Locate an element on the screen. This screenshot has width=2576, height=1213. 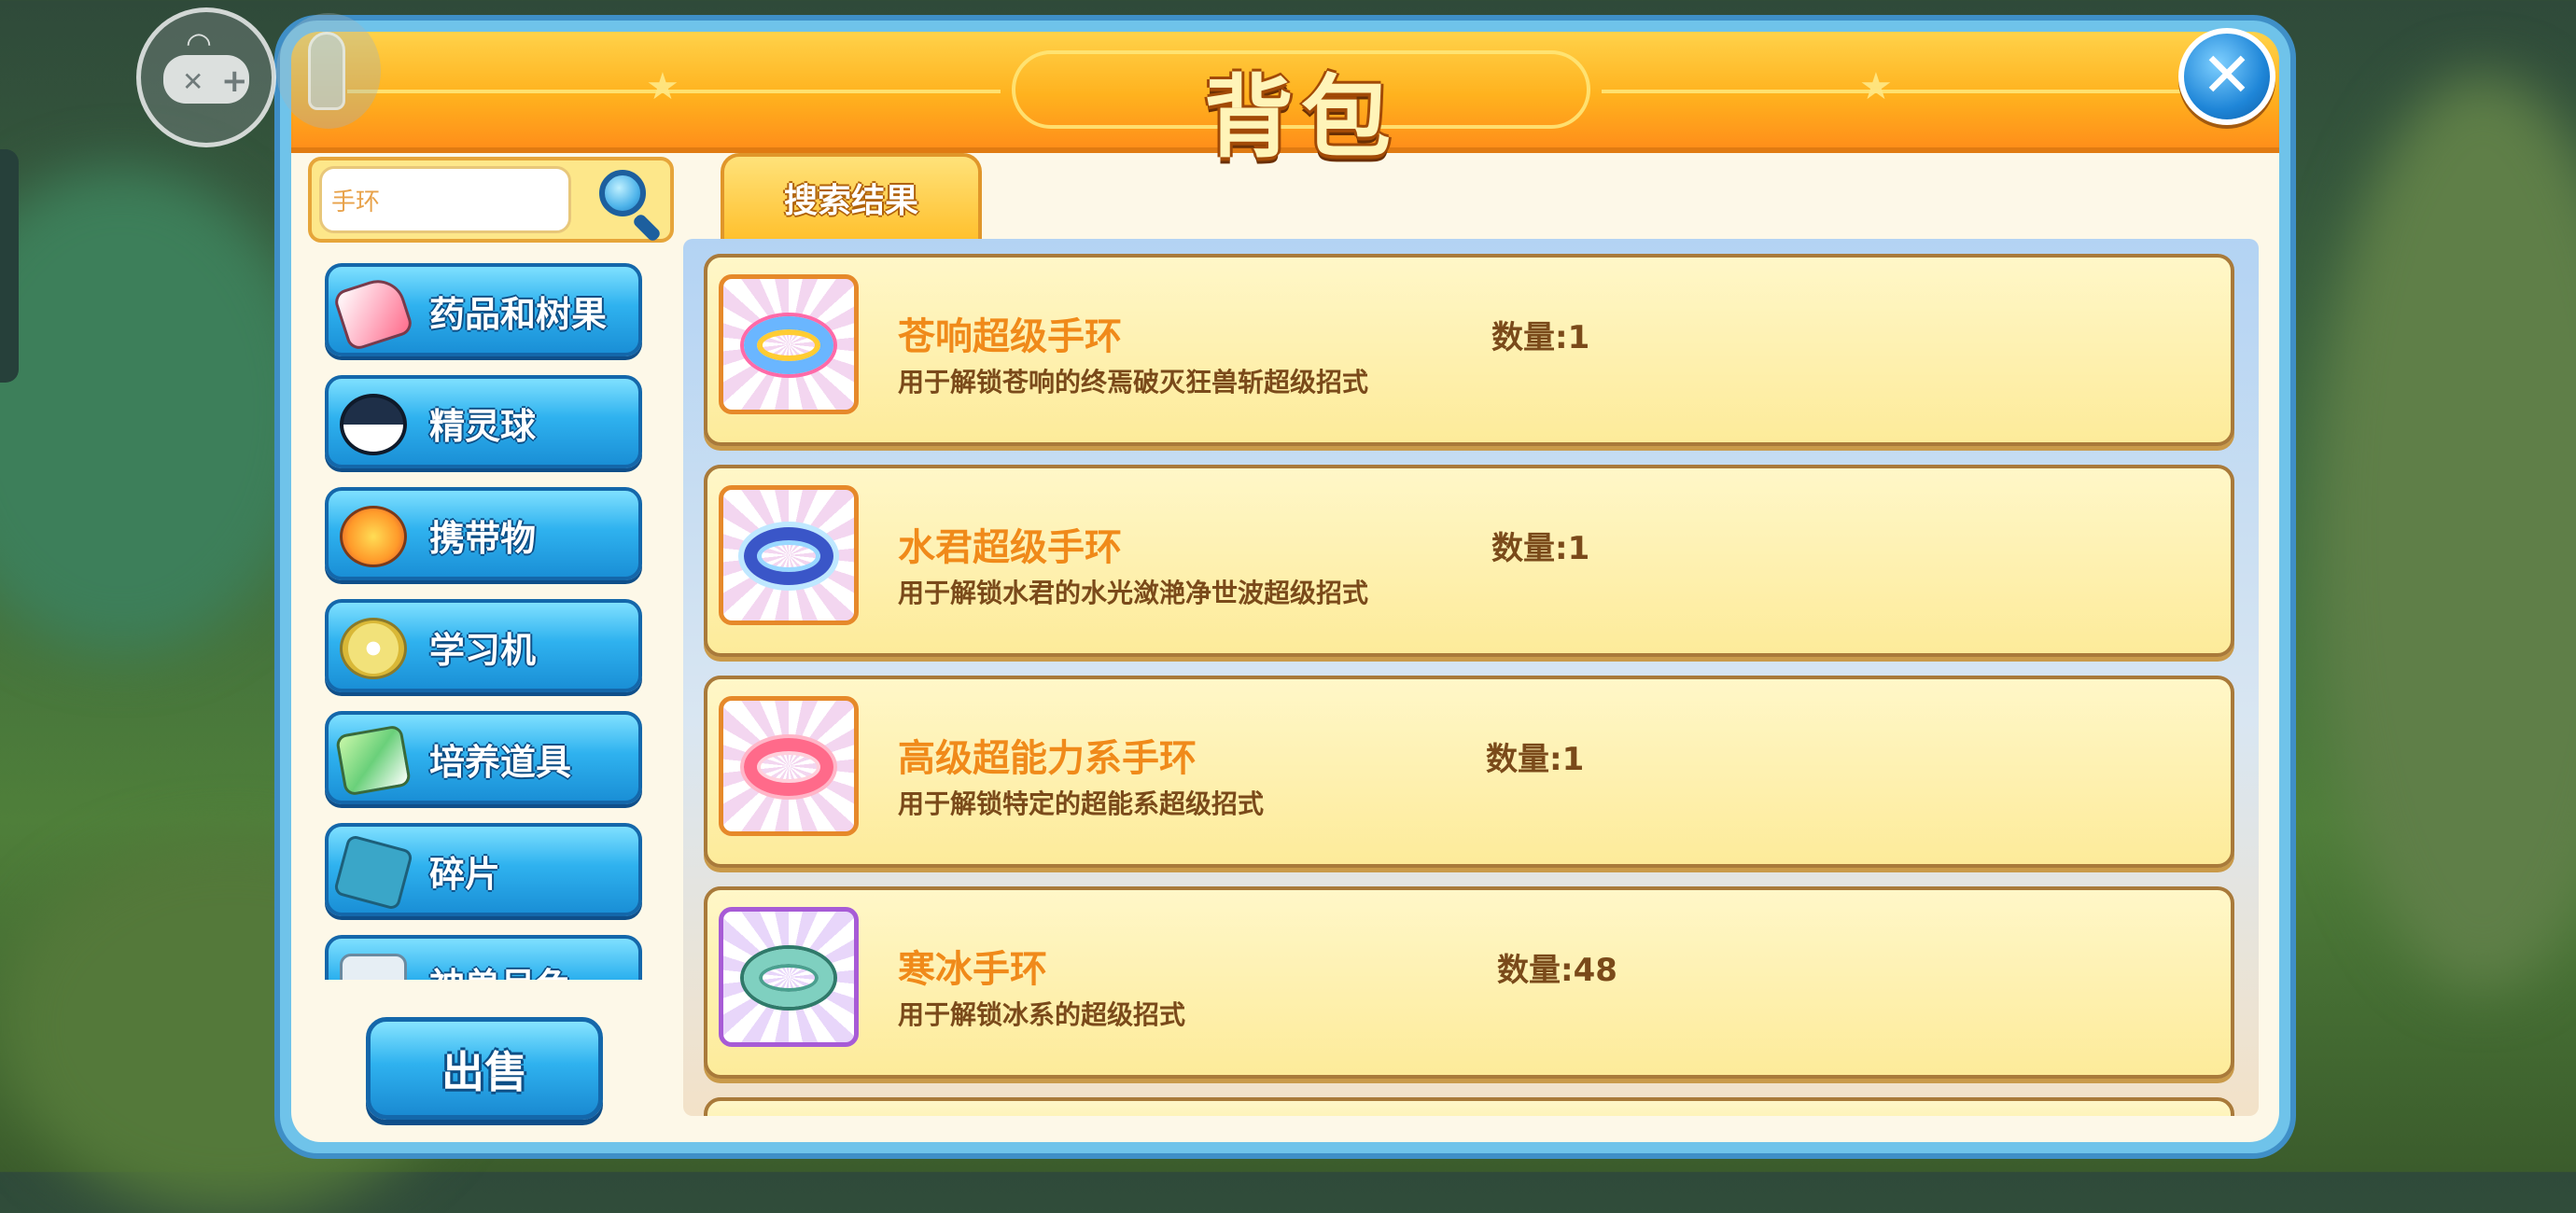
category-pokeballs: 精灵球 is located at coordinates (483, 421).